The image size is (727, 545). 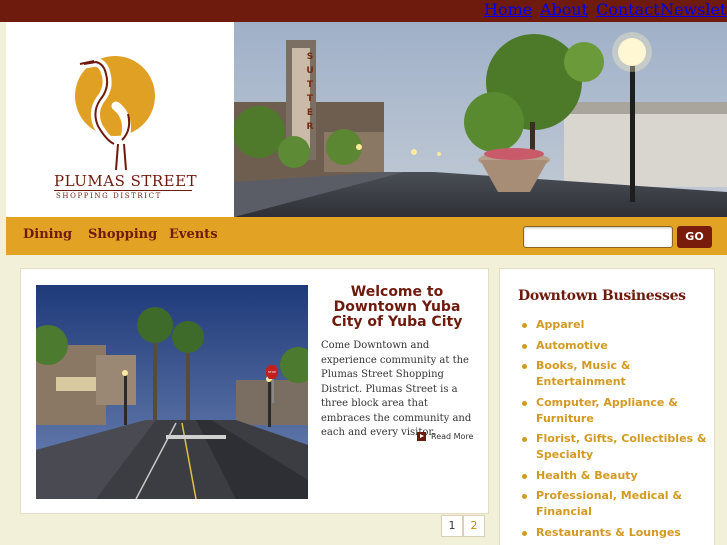 I want to click on pagination-page-2: 2, so click(x=474, y=526).